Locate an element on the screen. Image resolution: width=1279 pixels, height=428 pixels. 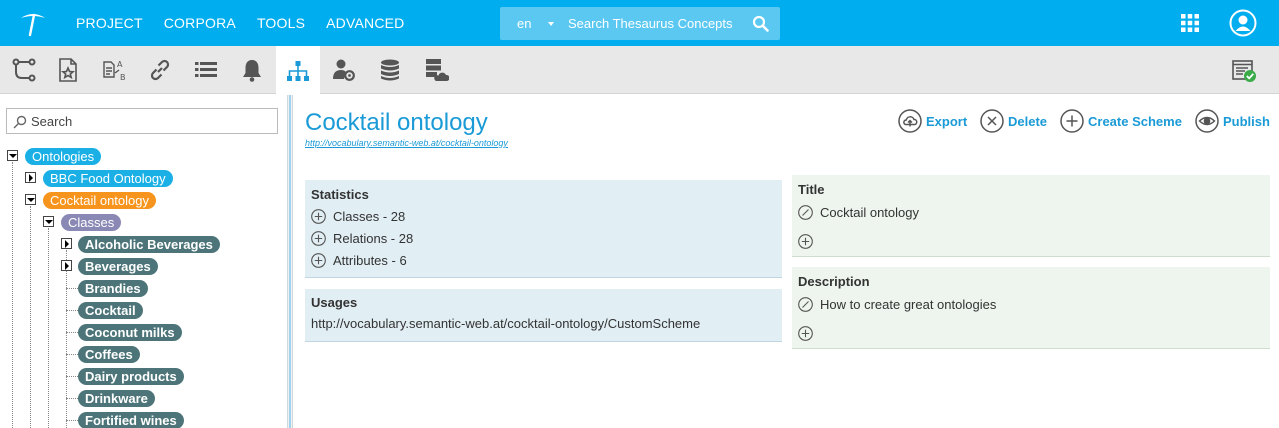
publish-button: Publish is located at coordinates (1232, 121).